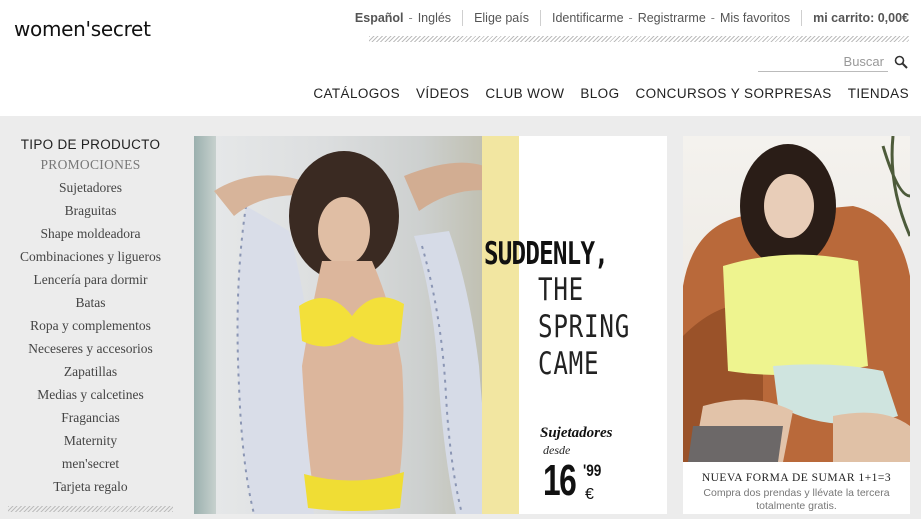 This screenshot has height=519, width=921. Describe the element at coordinates (90, 486) in the screenshot. I see `sidebar-item-tarjeta-regalo: Tarjeta regalo` at that location.